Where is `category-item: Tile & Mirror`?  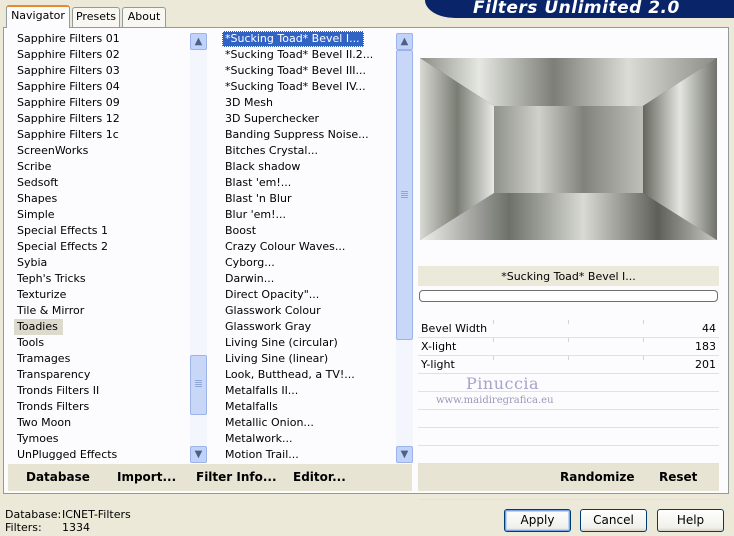 category-item: Tile & Mirror is located at coordinates (102, 311).